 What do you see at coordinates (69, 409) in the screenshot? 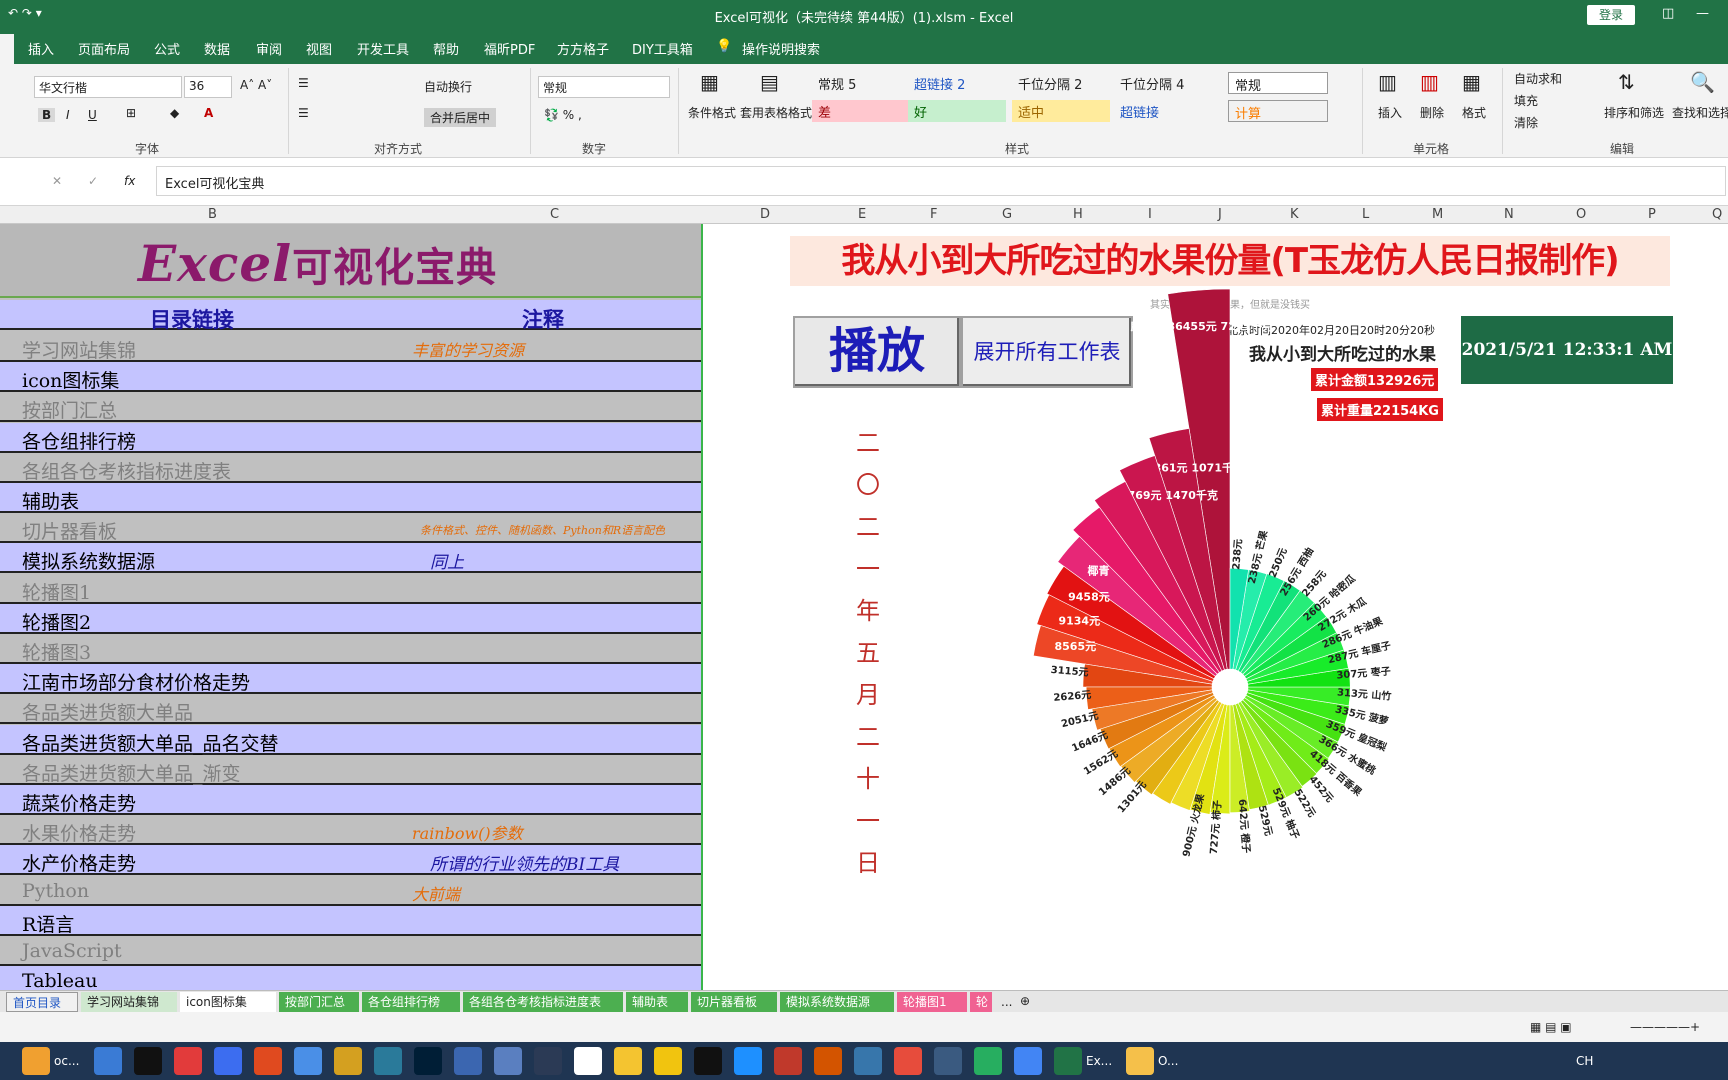
I see `catalog-link: 按部门汇总` at bounding box center [69, 409].